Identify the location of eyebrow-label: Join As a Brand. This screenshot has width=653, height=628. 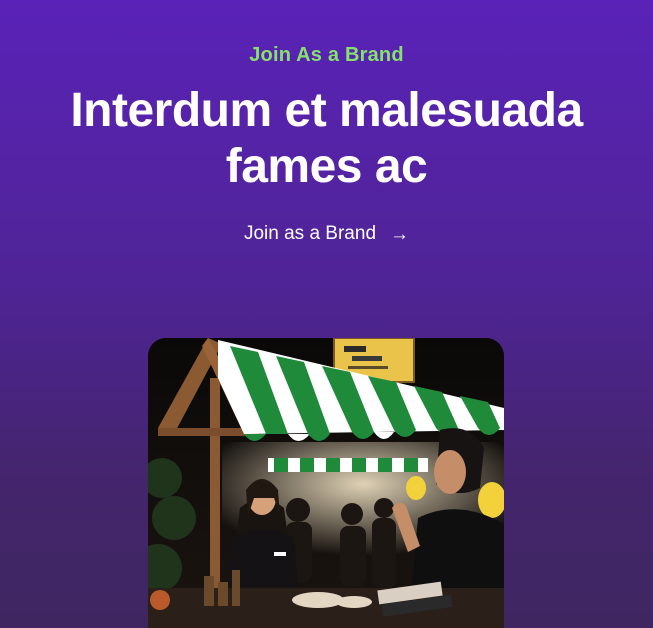
(326, 55).